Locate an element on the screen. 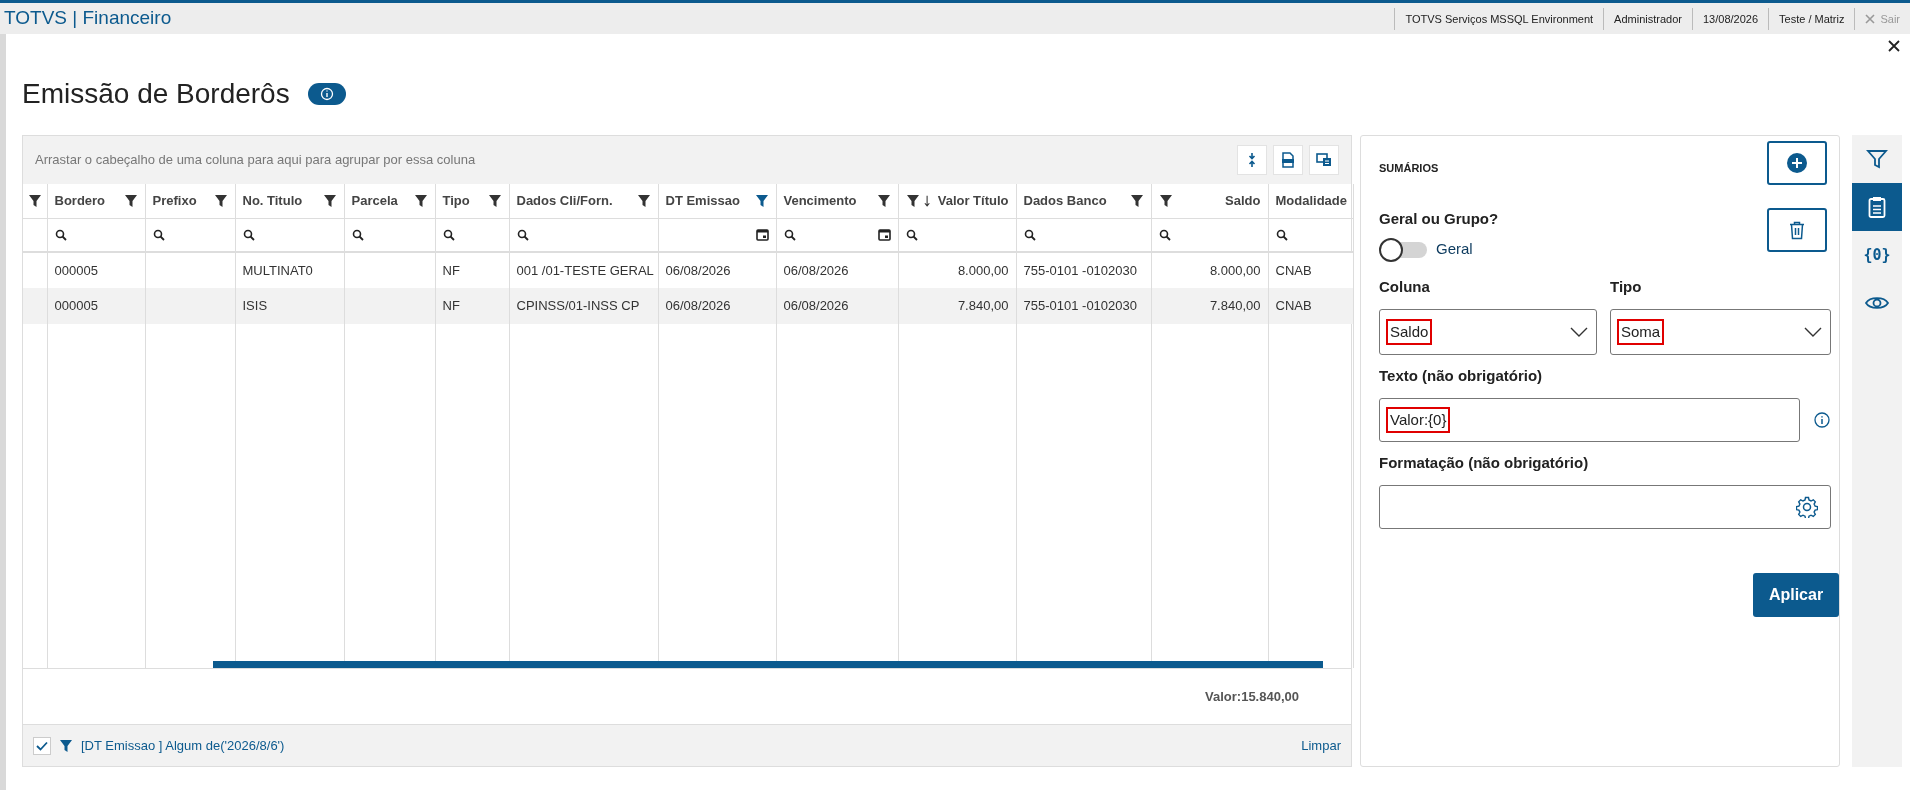 The width and height of the screenshot is (1910, 790). group-hint: Arrastar o cabeçalho de uma coluna para aqui para agrupar por essa coluna is located at coordinates (255, 160).